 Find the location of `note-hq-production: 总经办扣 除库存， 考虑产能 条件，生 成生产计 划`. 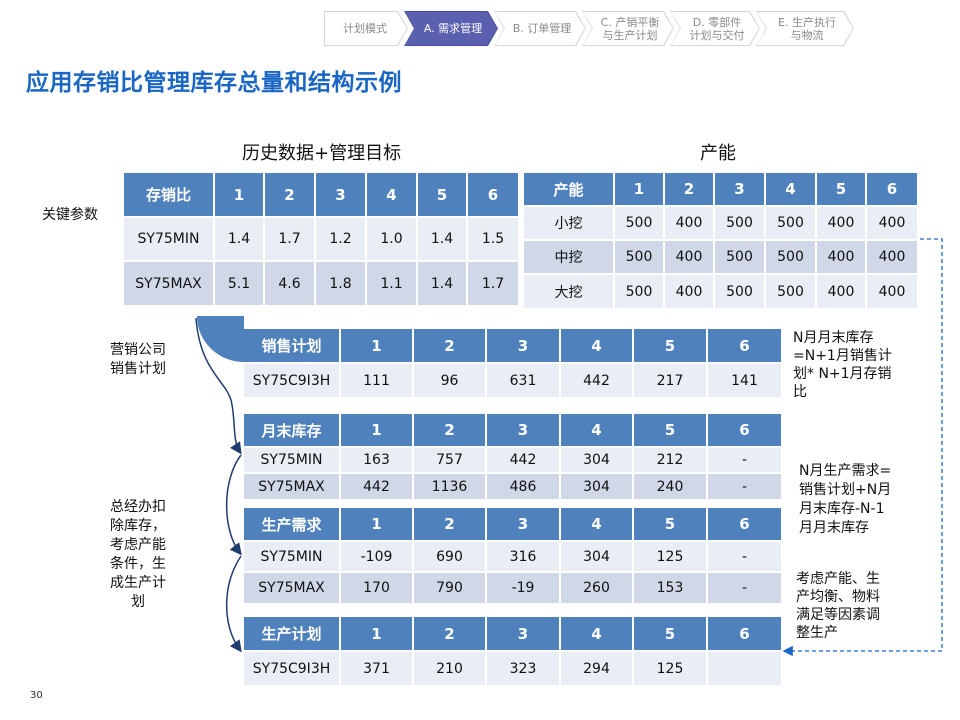

note-hq-production: 总经办扣 除库存， 考虑产能 条件，生 成生产计 划 is located at coordinates (138, 554).